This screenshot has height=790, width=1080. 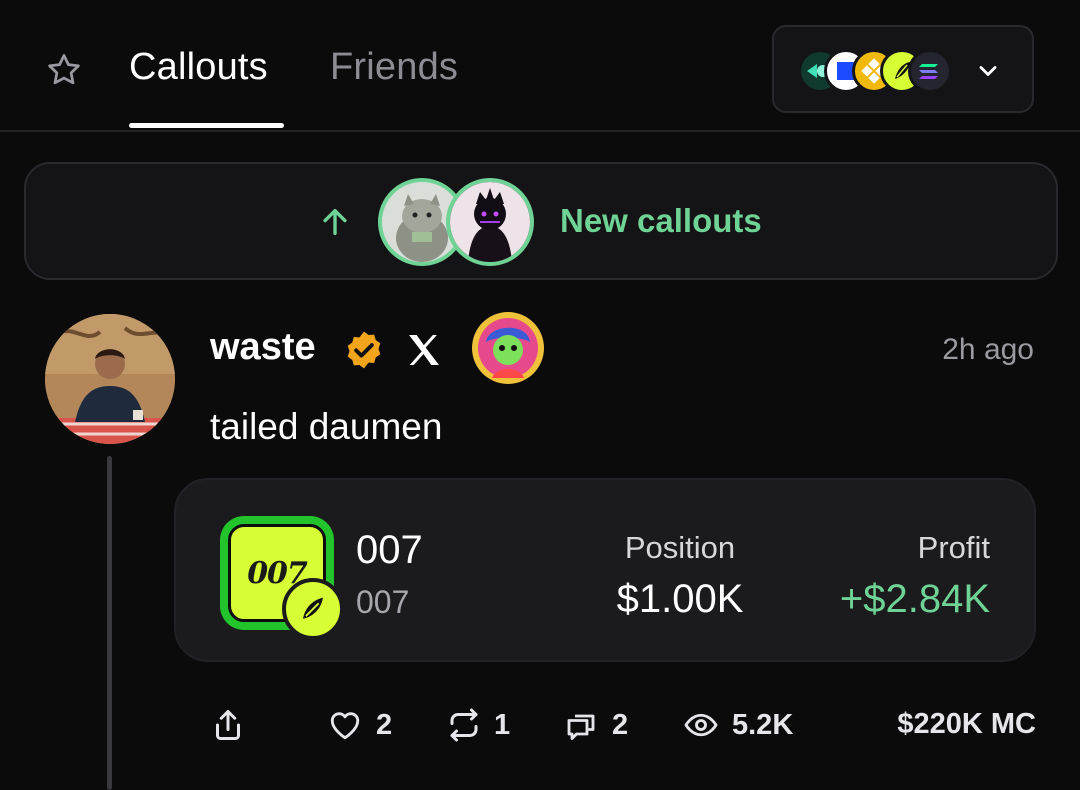 I want to click on repost-icon, so click(x=464, y=725).